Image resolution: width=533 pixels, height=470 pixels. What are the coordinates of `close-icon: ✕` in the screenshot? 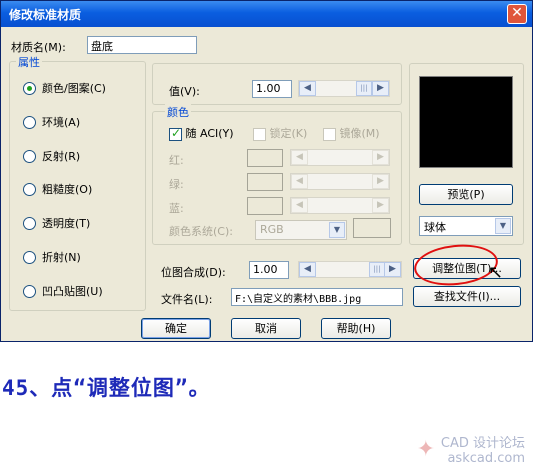 It's located at (517, 13).